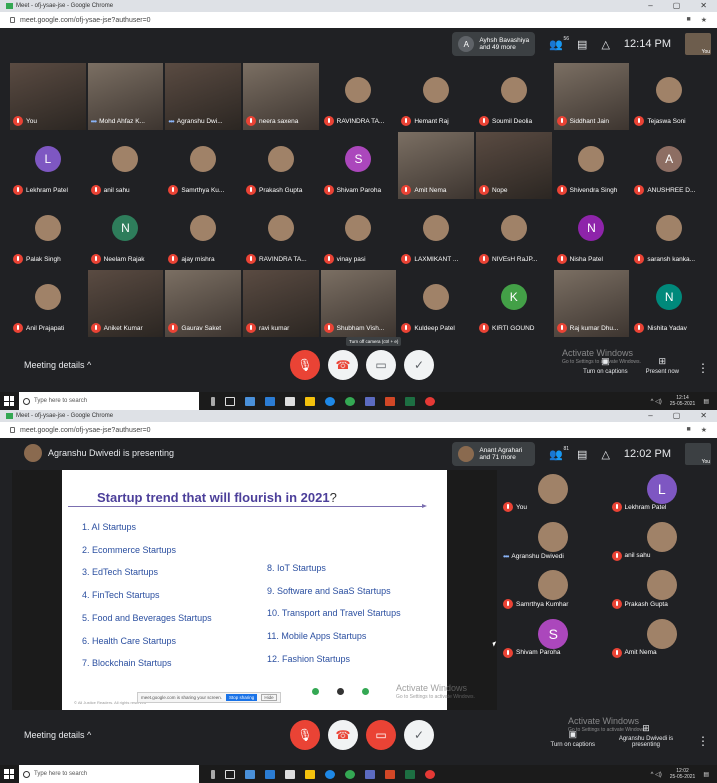  What do you see at coordinates (553, 541) in the screenshot?
I see `participant-tile: ••• Agranshu Dwivedi` at bounding box center [553, 541].